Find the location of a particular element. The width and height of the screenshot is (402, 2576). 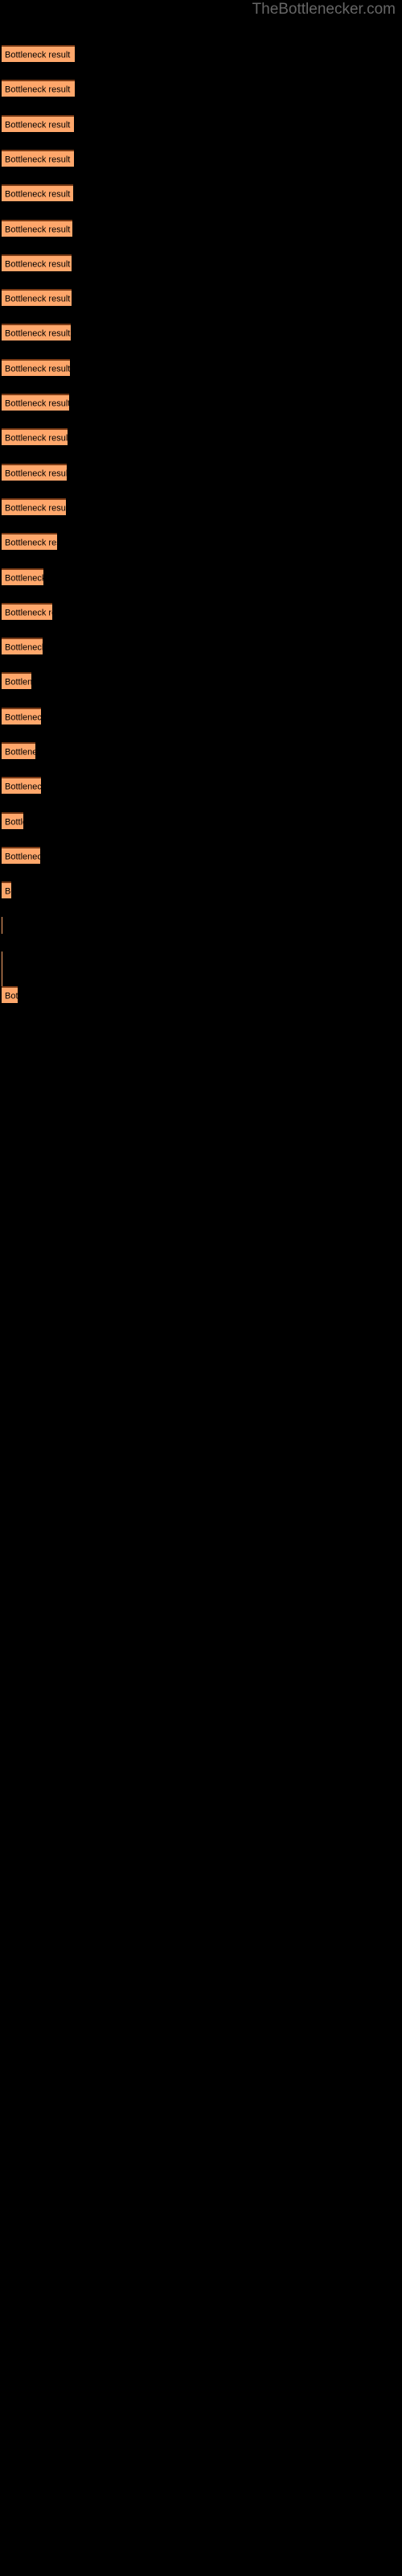

bar-5: Bottleneck result is located at coordinates (37, 192).